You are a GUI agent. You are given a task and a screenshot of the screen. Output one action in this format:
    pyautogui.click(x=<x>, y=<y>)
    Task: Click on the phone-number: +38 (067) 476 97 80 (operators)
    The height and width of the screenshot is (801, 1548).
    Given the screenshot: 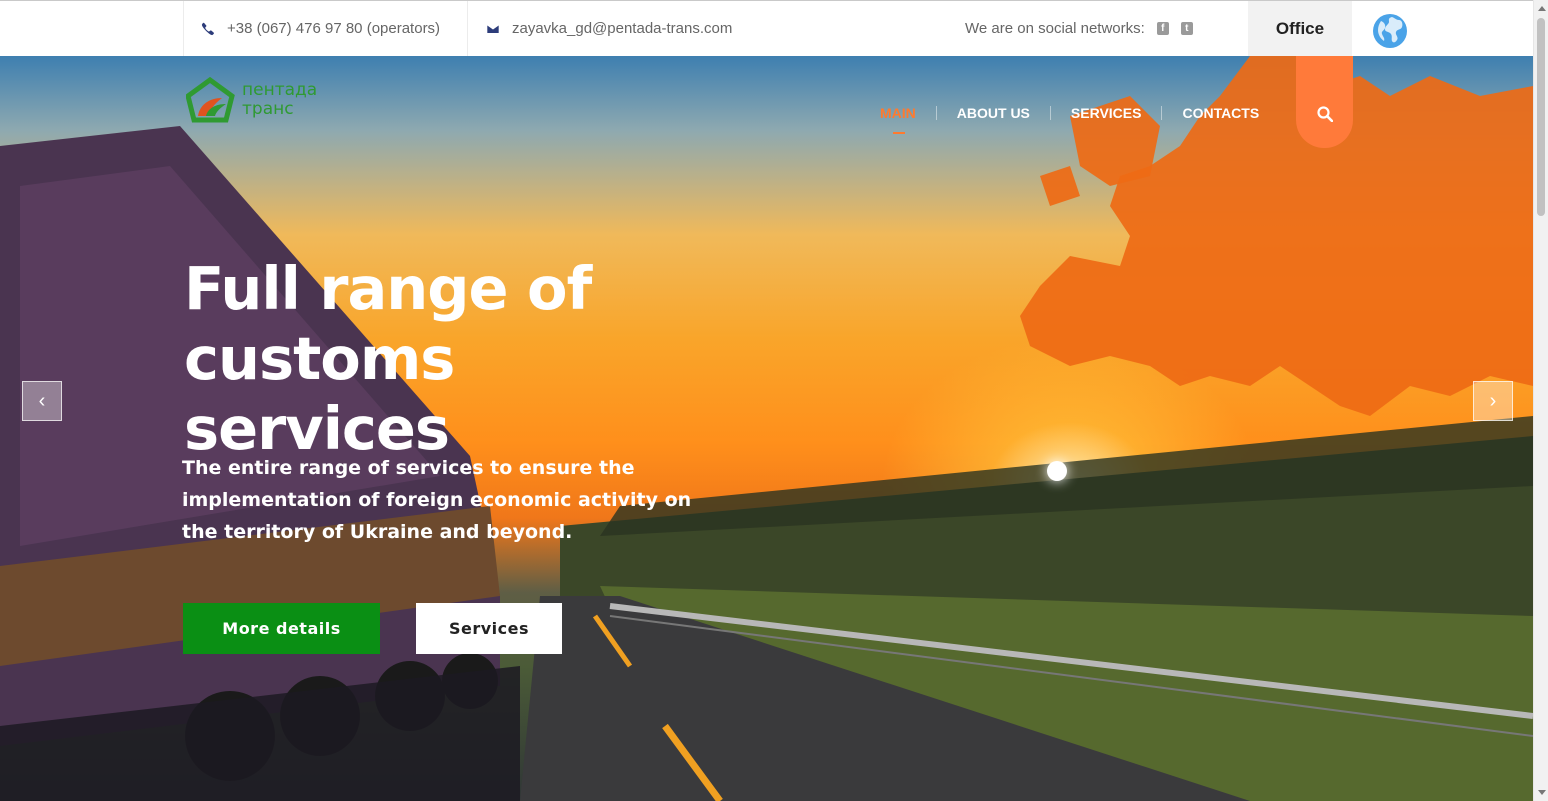 What is the action you would take?
    pyautogui.click(x=334, y=28)
    